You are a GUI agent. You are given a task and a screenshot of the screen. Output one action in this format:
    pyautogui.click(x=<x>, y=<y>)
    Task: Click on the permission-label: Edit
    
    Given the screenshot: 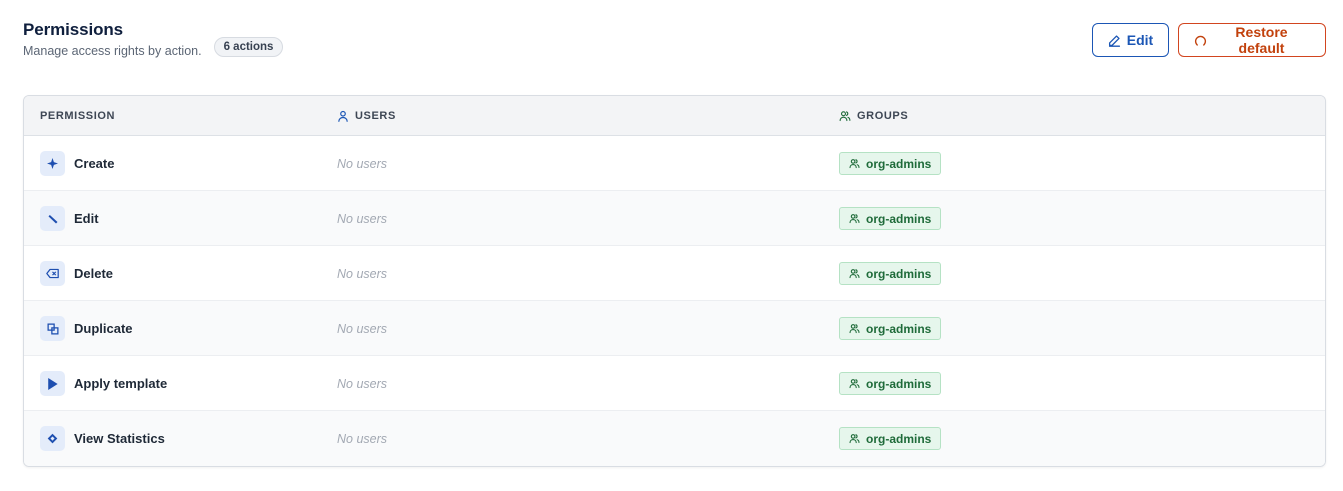 What is the action you would take?
    pyautogui.click(x=86, y=218)
    